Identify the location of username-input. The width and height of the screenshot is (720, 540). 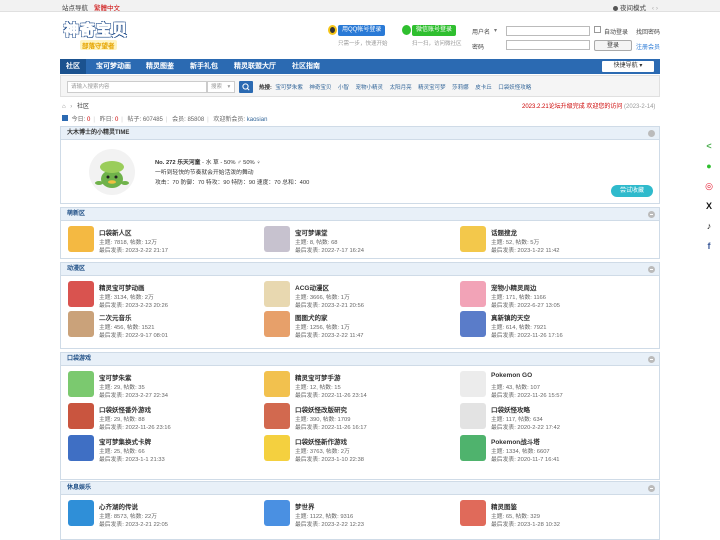
(548, 31).